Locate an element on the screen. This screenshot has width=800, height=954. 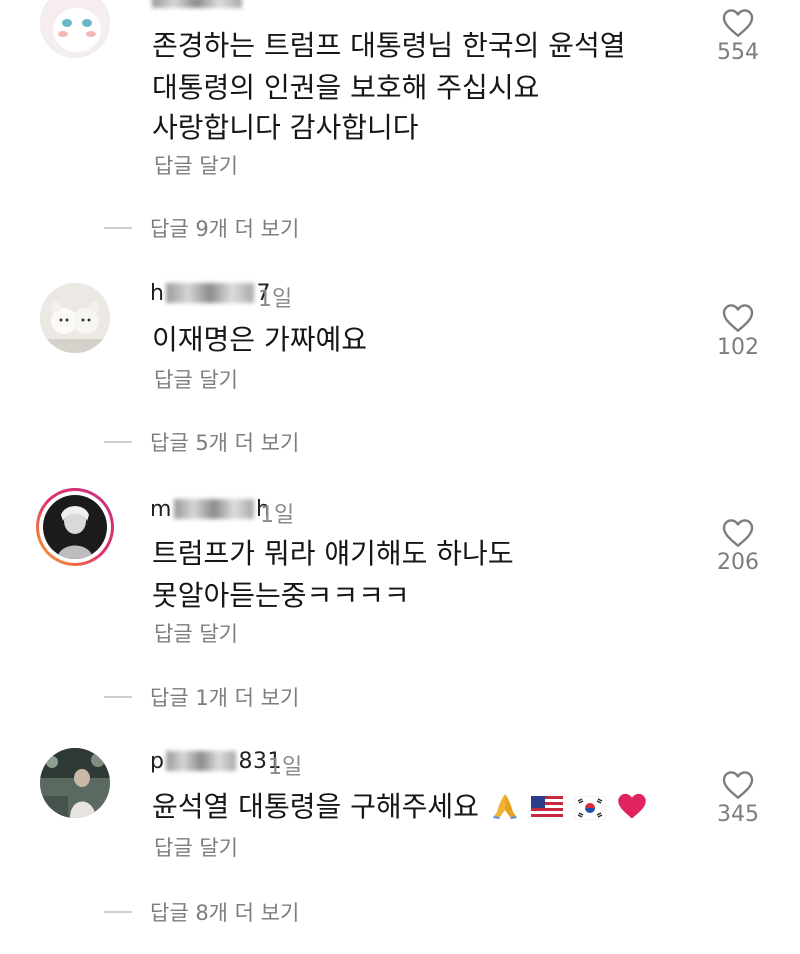
comment-text: 윤석열 대통령을 구해주세요 is located at coordinates (315, 806).